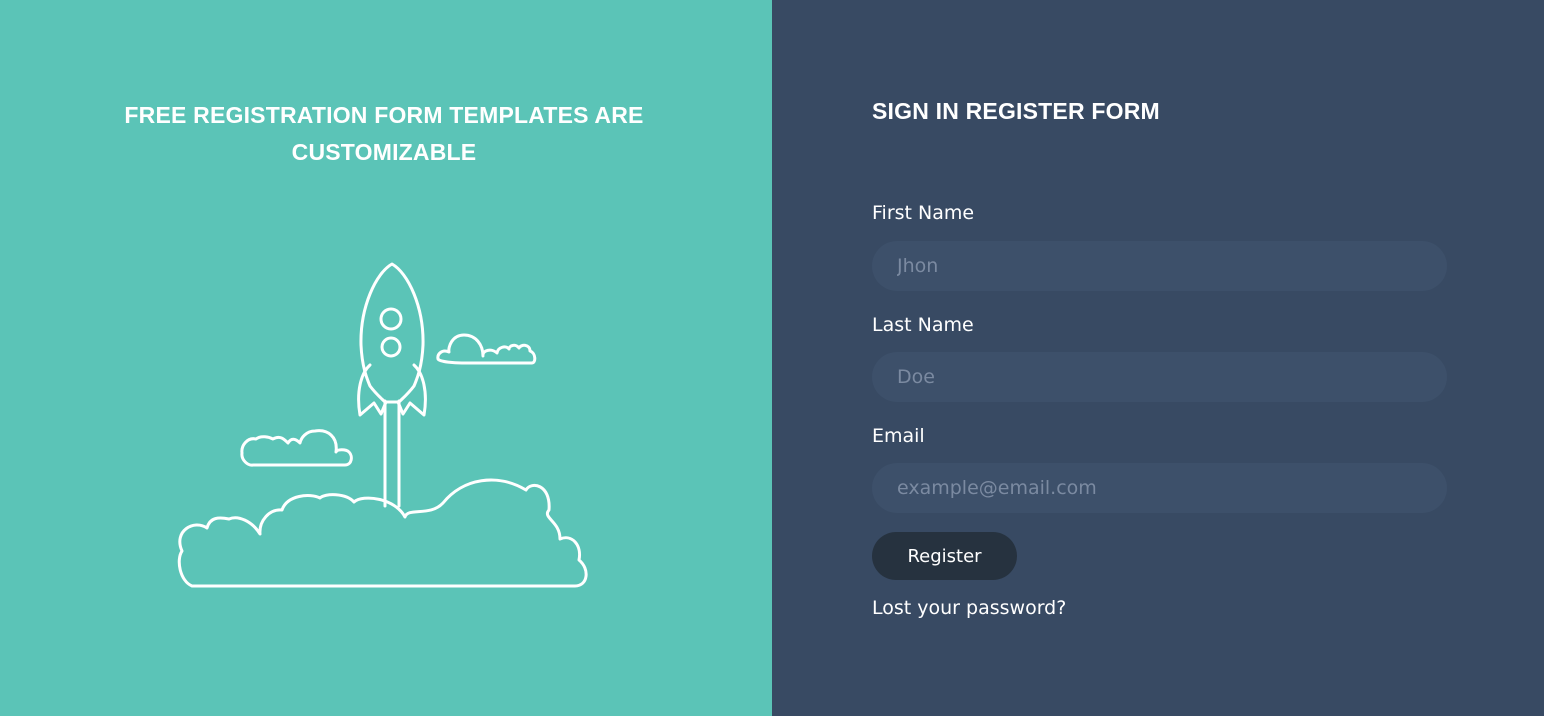  Describe the element at coordinates (923, 213) in the screenshot. I see `first-name-label: First Name` at that location.